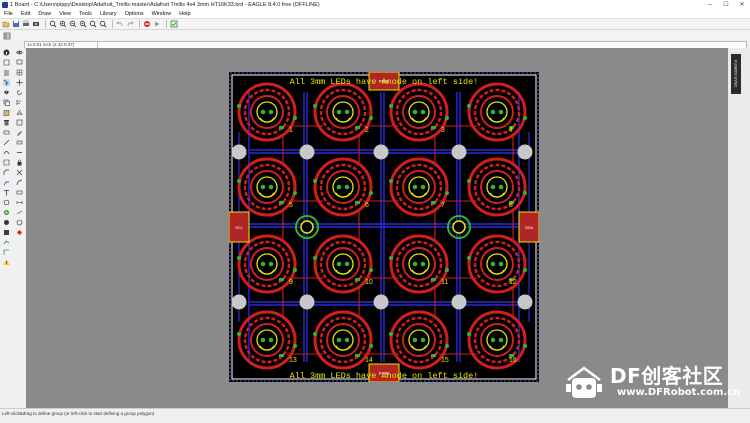 The height and width of the screenshot is (423, 750). Describe the element at coordinates (6, 142) in the screenshot. I see `split-icon` at that location.